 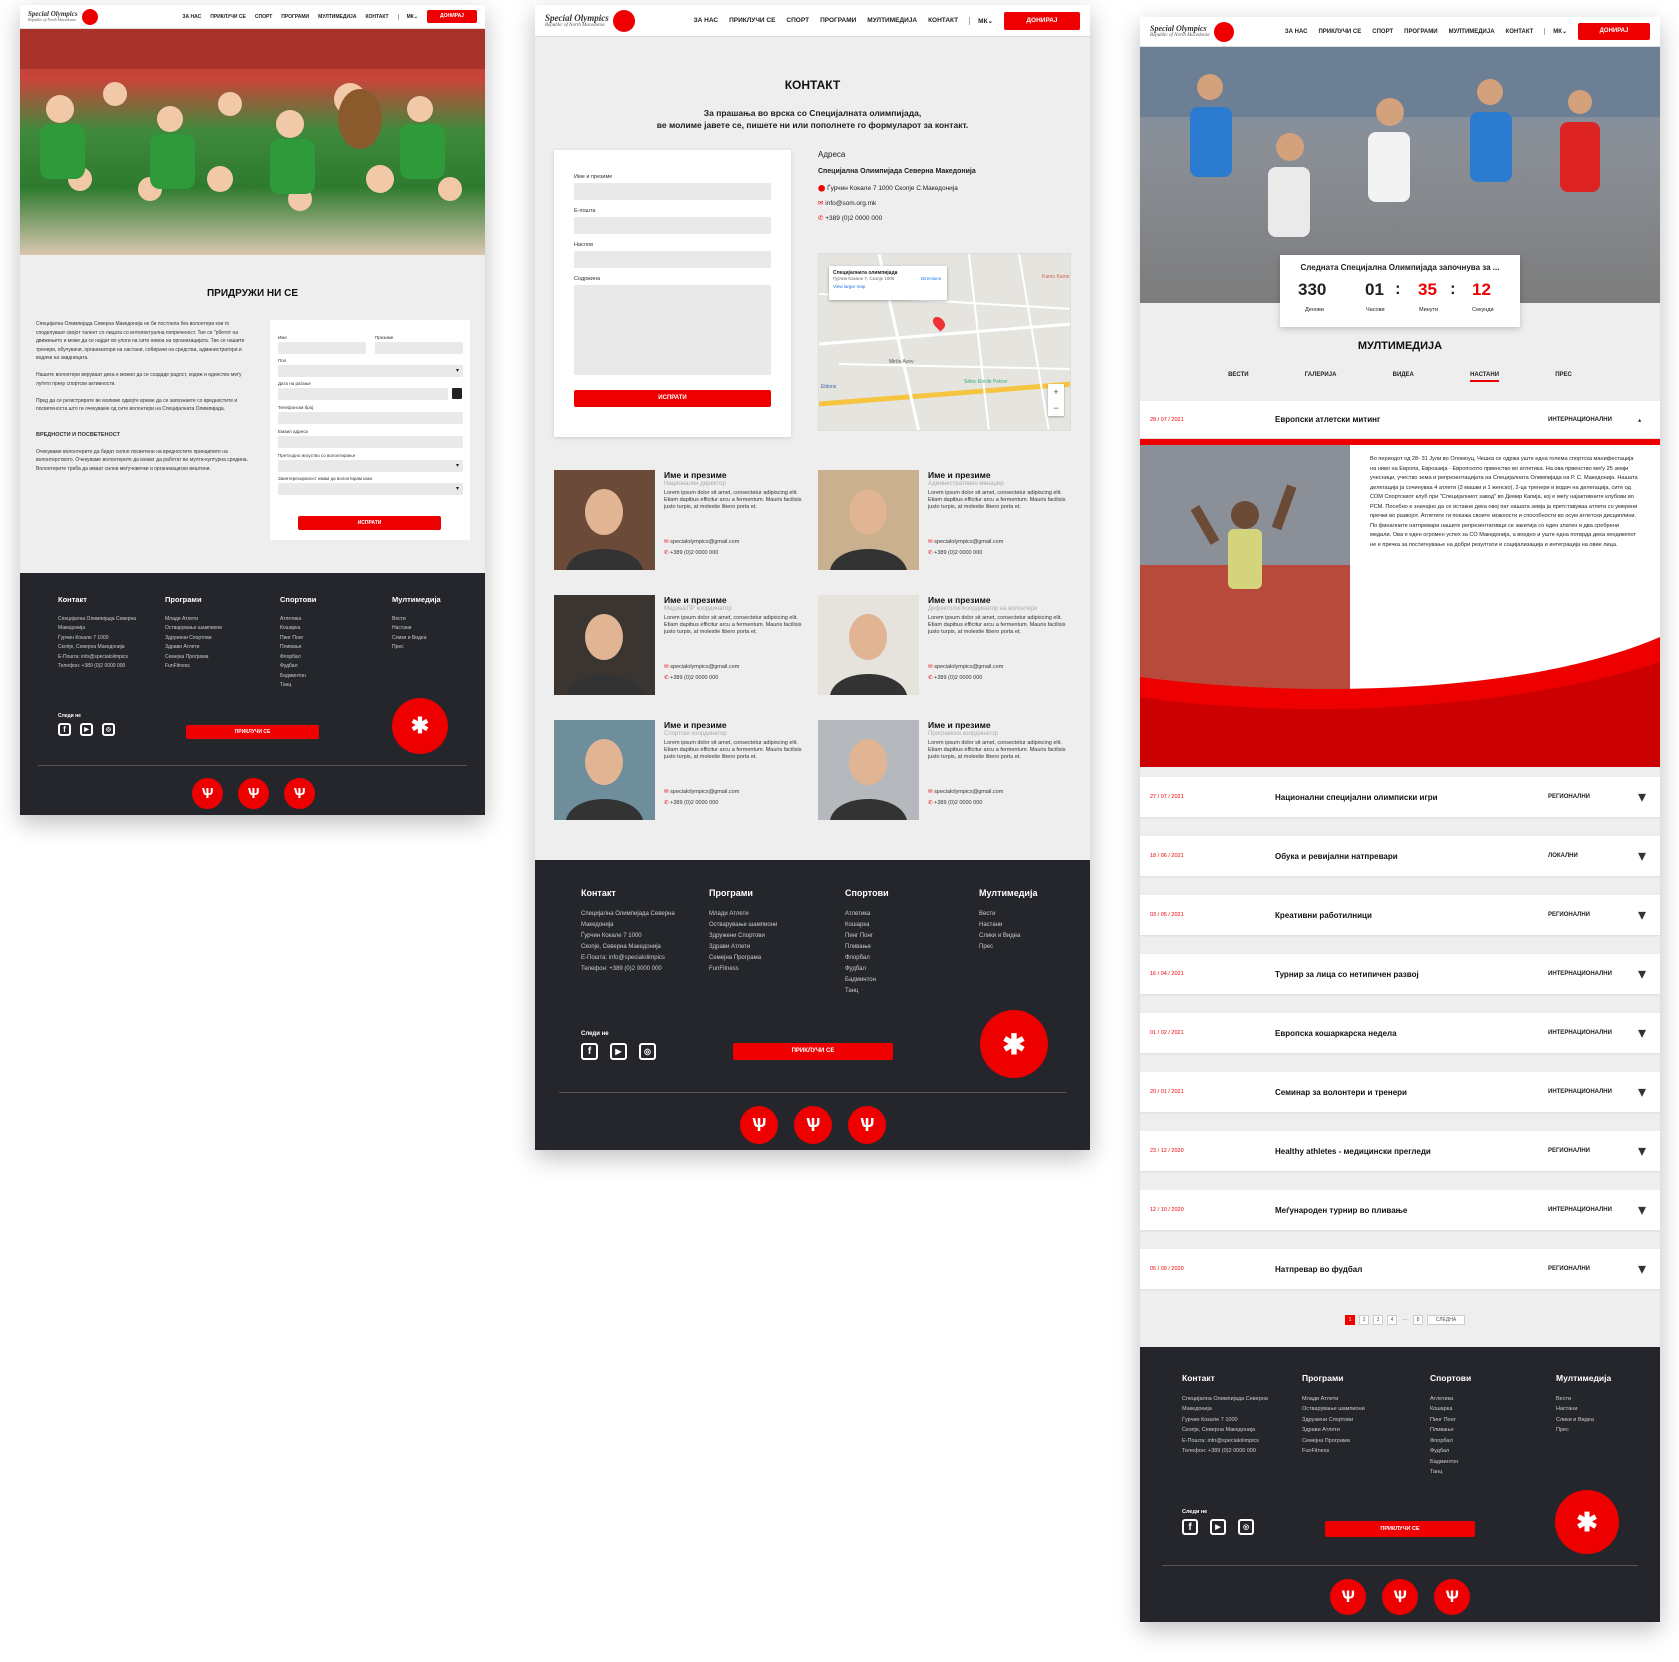 I want to click on nav-join: ПРИКЛУЧИ СЕ, so click(x=228, y=17).